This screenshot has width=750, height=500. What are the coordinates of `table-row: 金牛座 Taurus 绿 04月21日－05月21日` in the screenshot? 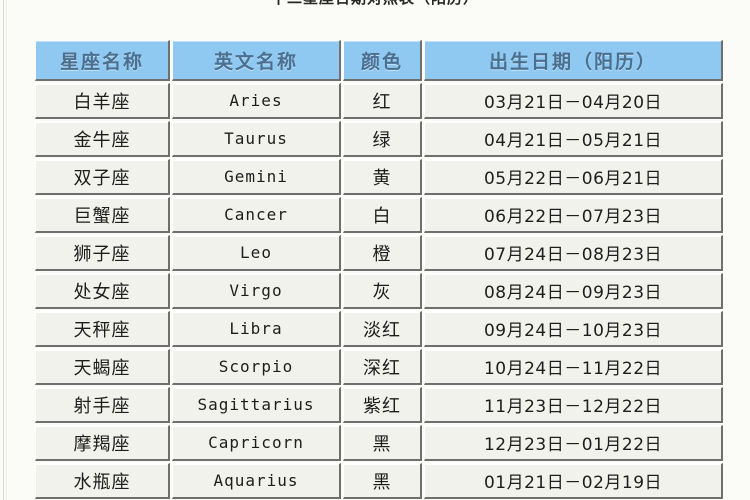 It's located at (379, 139).